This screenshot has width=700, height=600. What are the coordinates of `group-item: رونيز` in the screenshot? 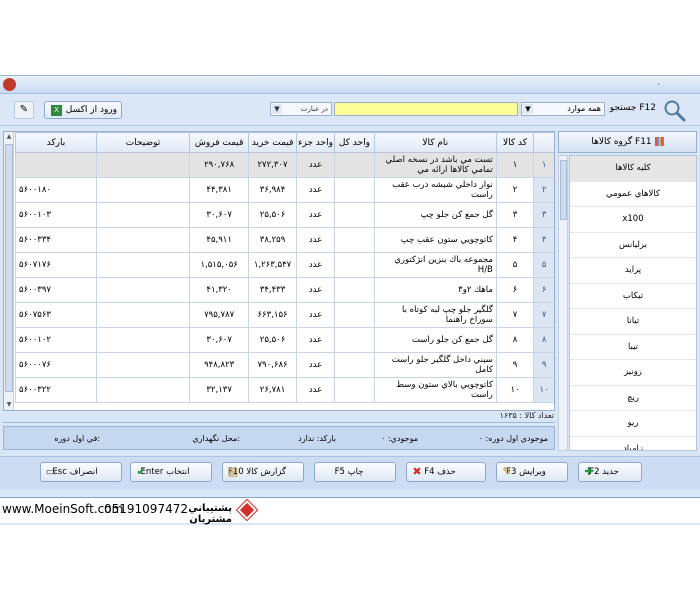 It's located at (633, 373).